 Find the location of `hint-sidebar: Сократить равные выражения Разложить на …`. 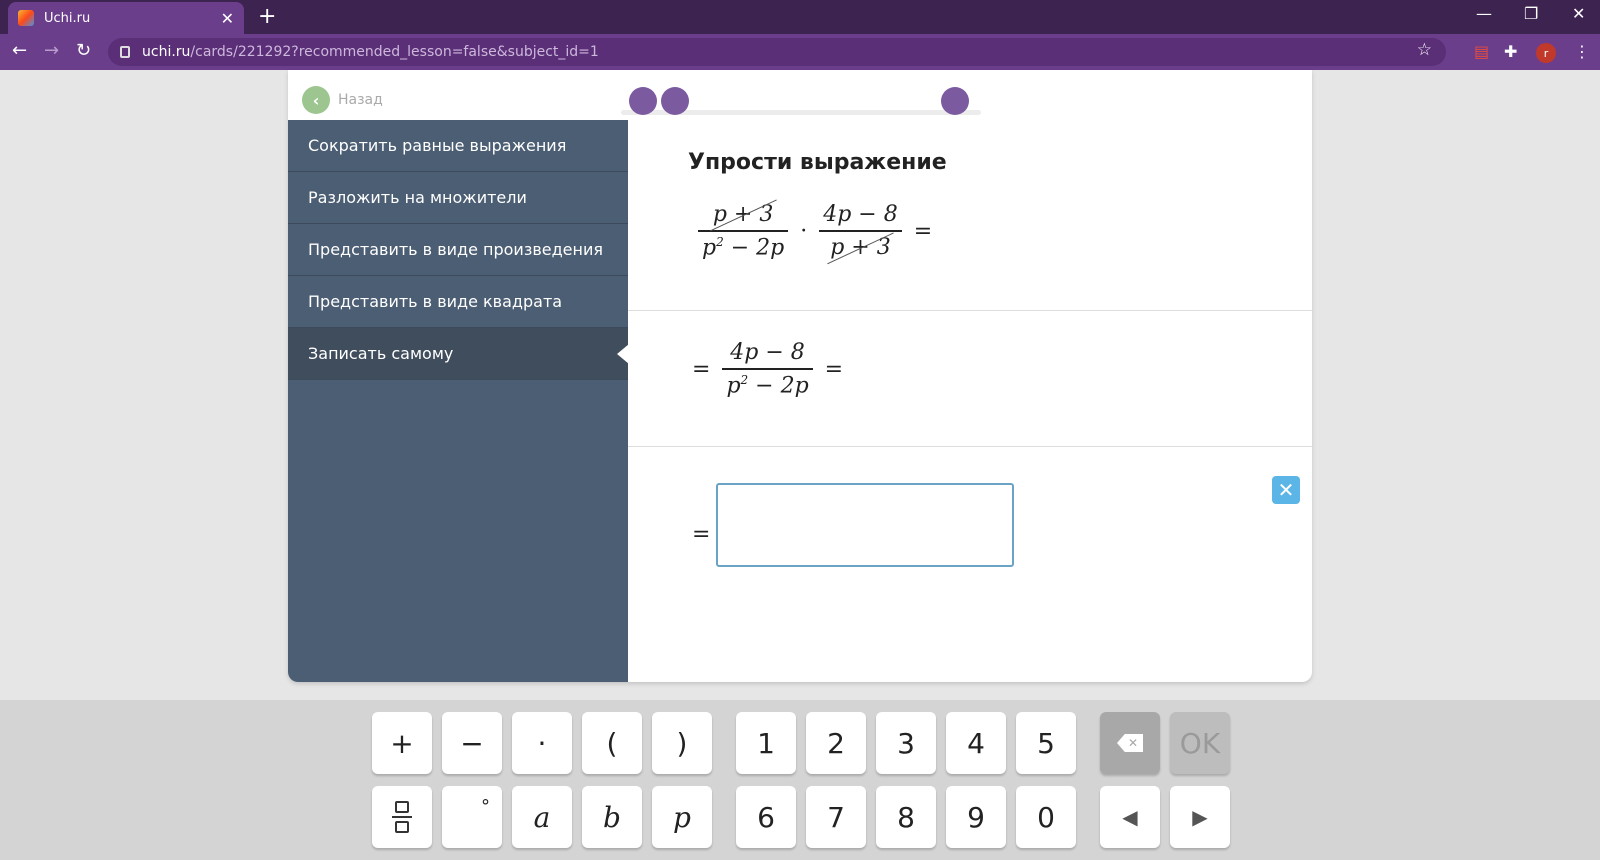

hint-sidebar: Сократить равные выражения Разложить на … is located at coordinates (458, 401).